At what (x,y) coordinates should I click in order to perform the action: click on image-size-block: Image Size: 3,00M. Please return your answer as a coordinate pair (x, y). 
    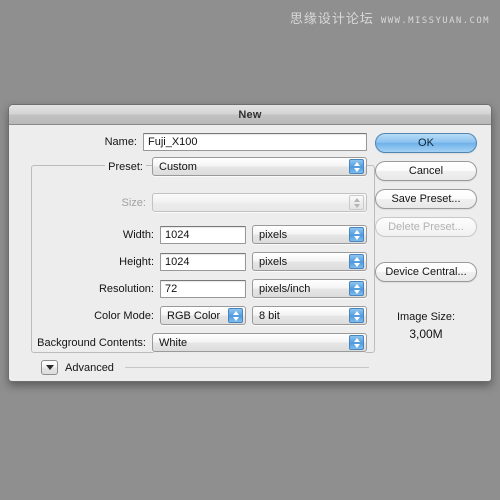
    Looking at the image, I should click on (426, 326).